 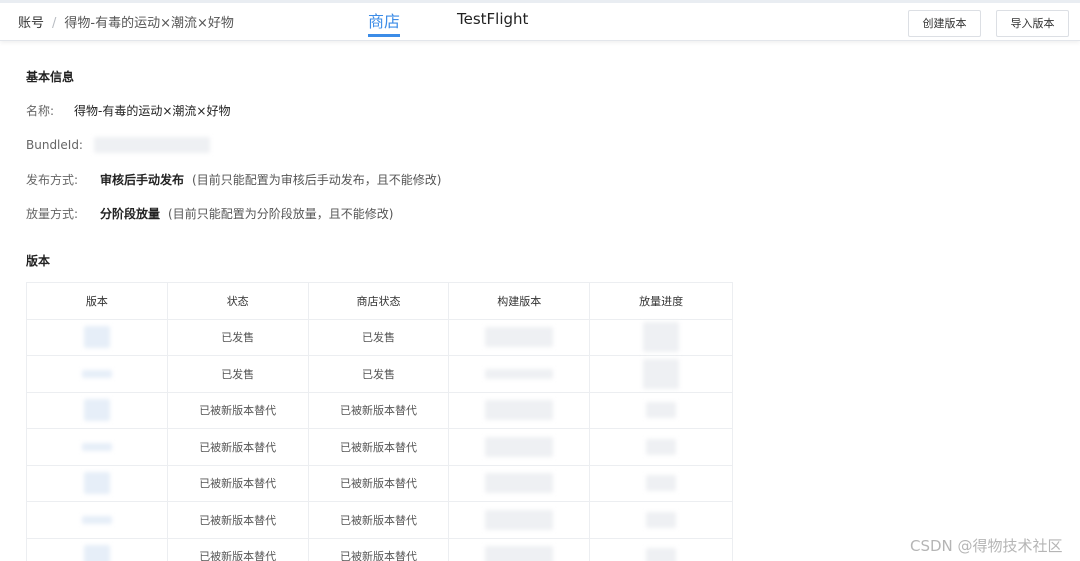 I want to click on release-row: 发布方式: 审核后手动发布 (目前只能配置为审核后手动发布，且不能修改), so click(x=233, y=179).